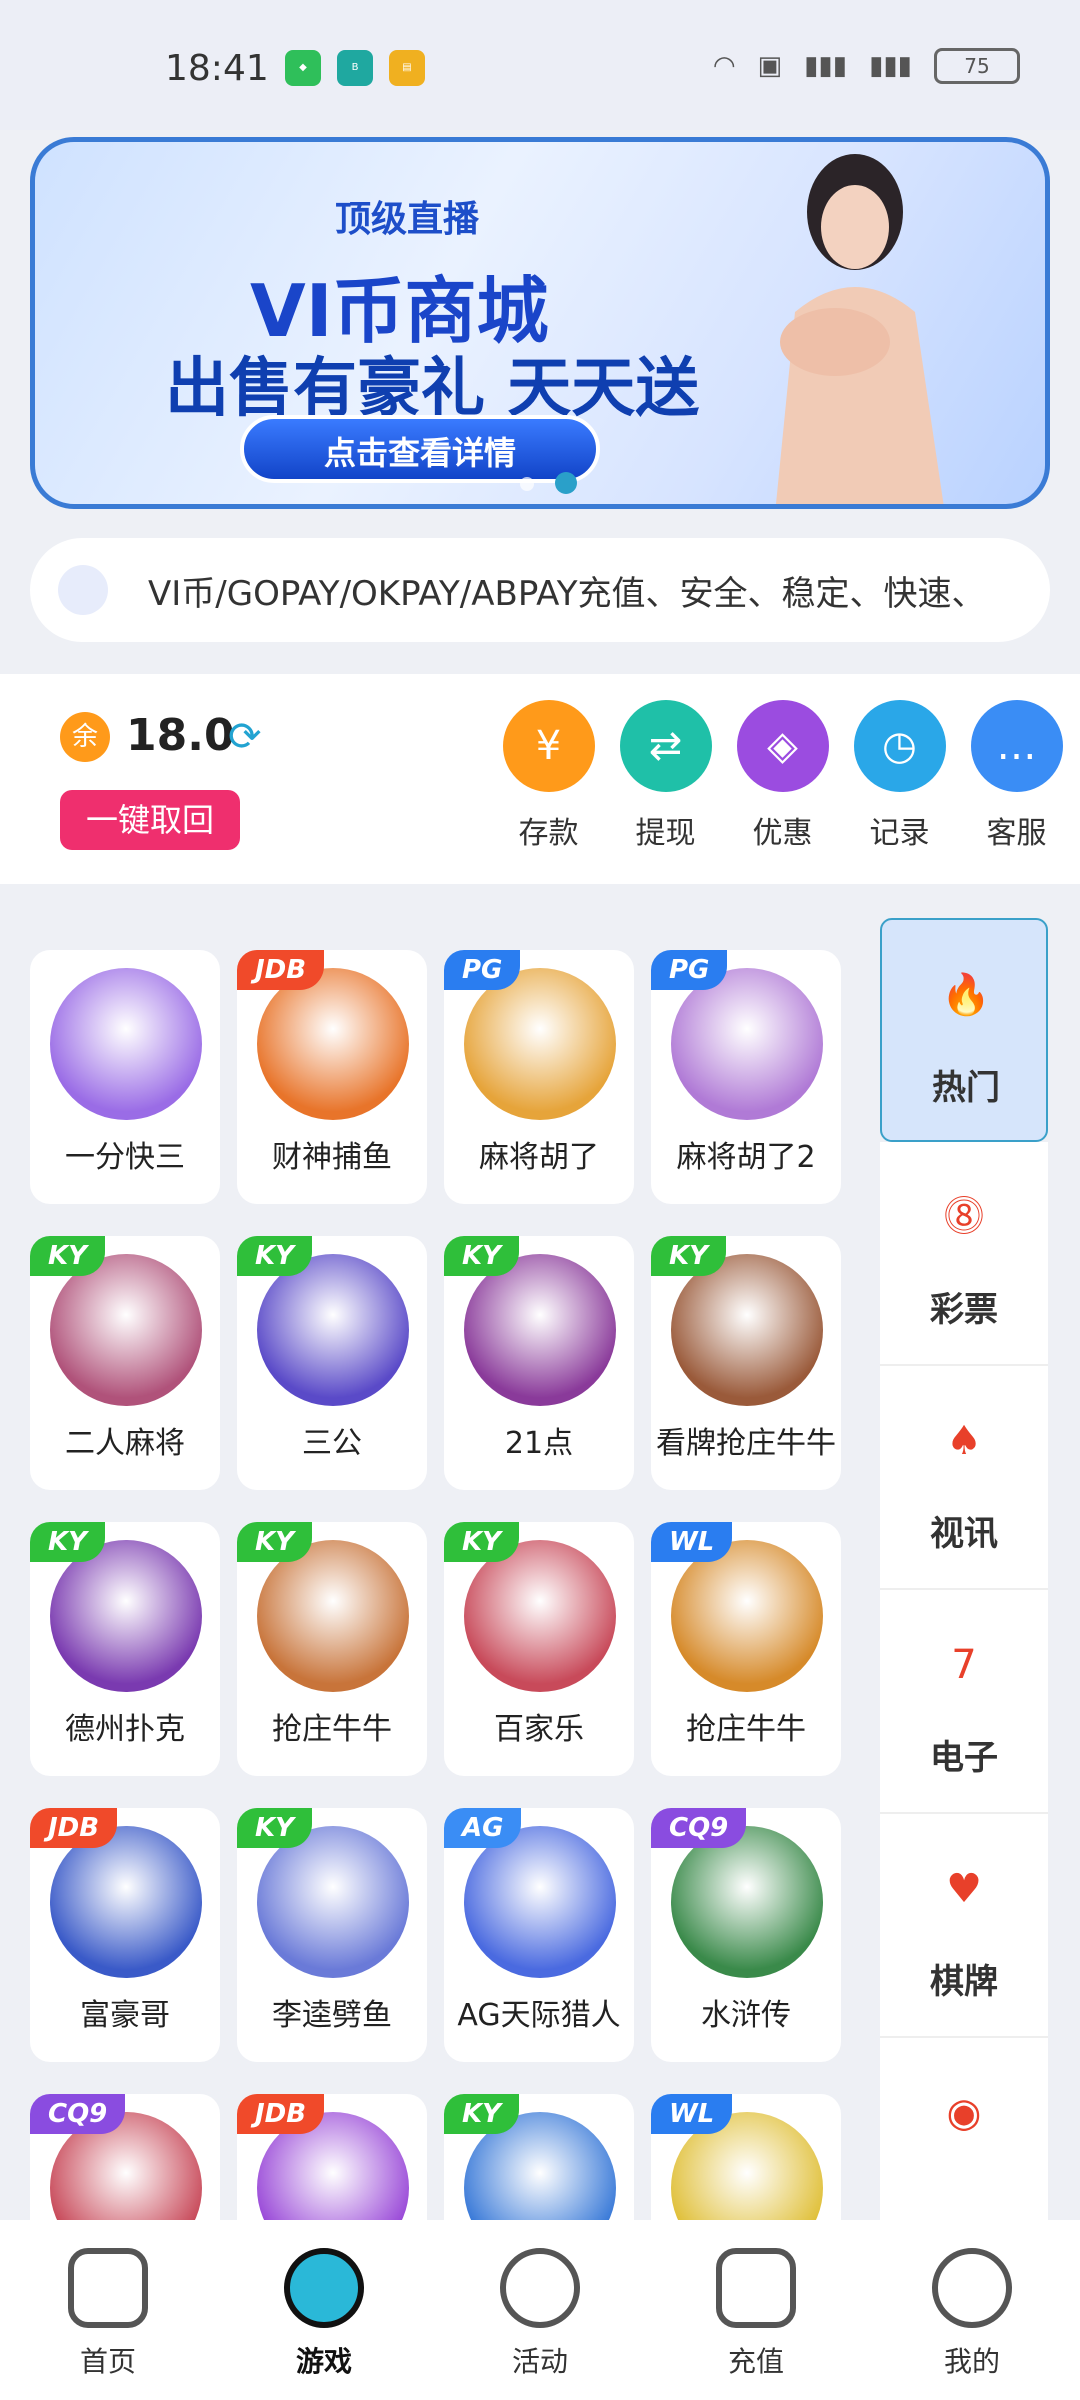 The height and width of the screenshot is (2400, 1080). Describe the element at coordinates (332, 1363) in the screenshot. I see `game-card: KY 三公` at that location.